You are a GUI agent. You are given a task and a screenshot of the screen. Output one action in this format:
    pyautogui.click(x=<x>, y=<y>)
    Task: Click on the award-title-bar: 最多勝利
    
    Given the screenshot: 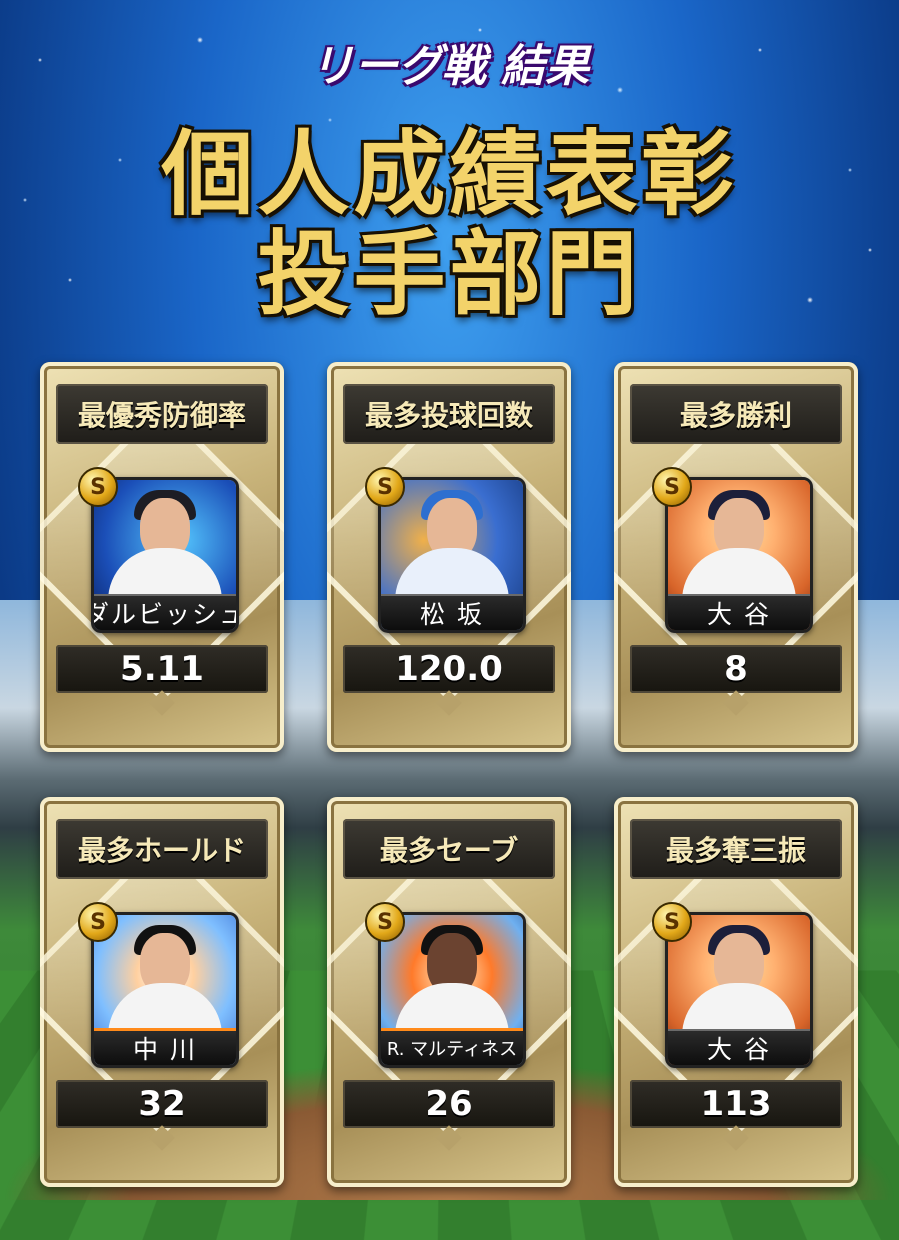 What is the action you would take?
    pyautogui.click(x=736, y=414)
    